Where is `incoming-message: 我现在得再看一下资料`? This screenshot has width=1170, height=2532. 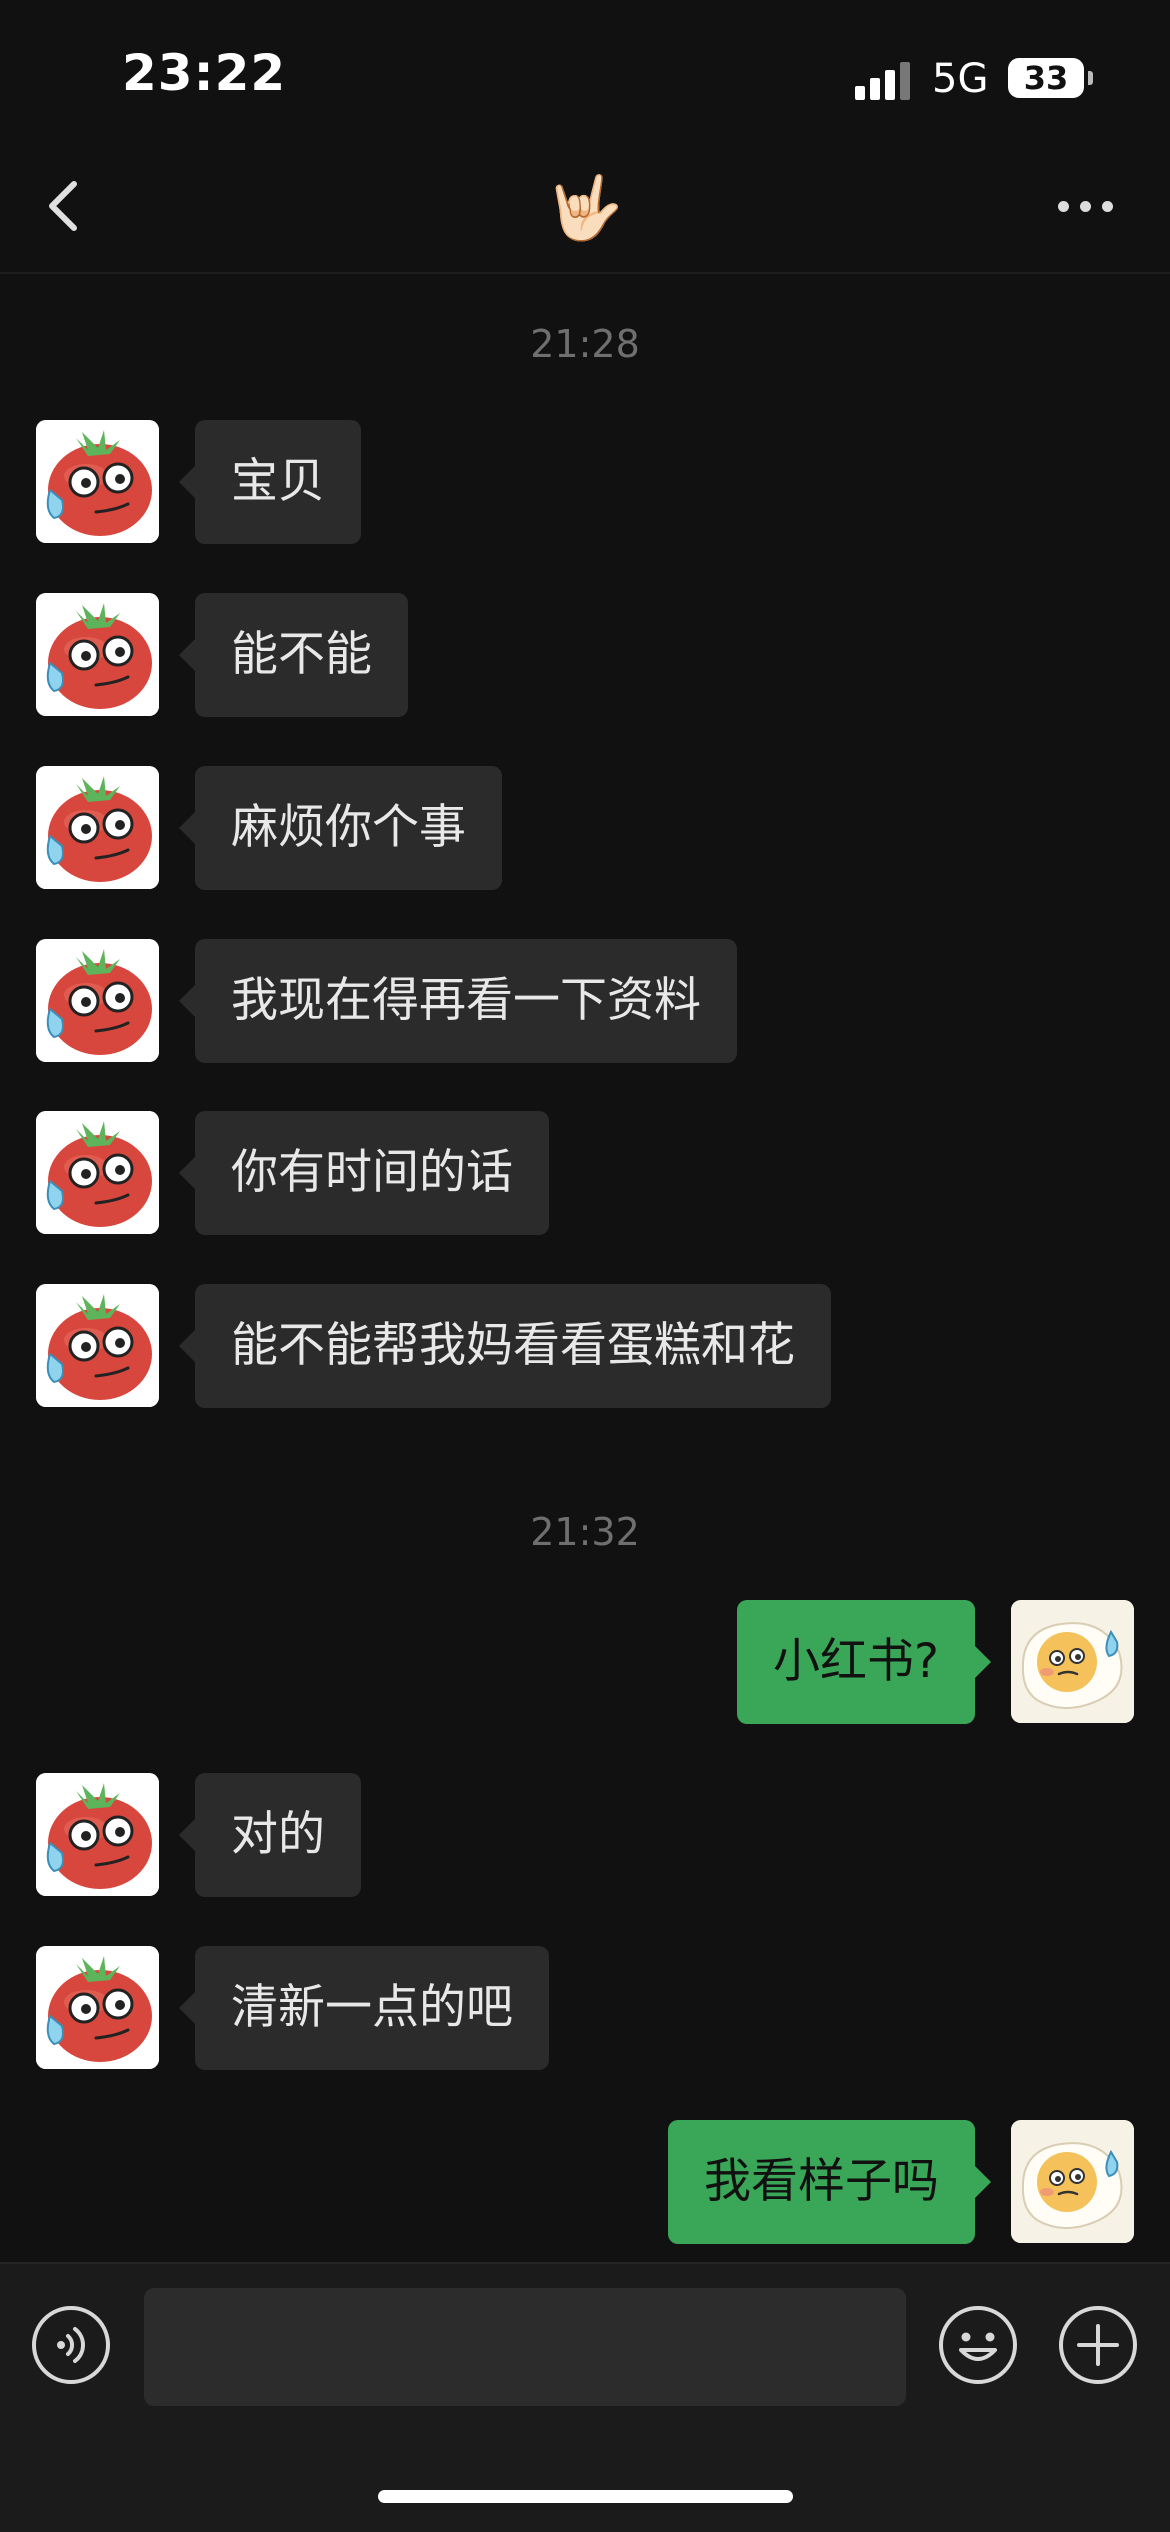 incoming-message: 我现在得再看一下资料 is located at coordinates (585, 1001).